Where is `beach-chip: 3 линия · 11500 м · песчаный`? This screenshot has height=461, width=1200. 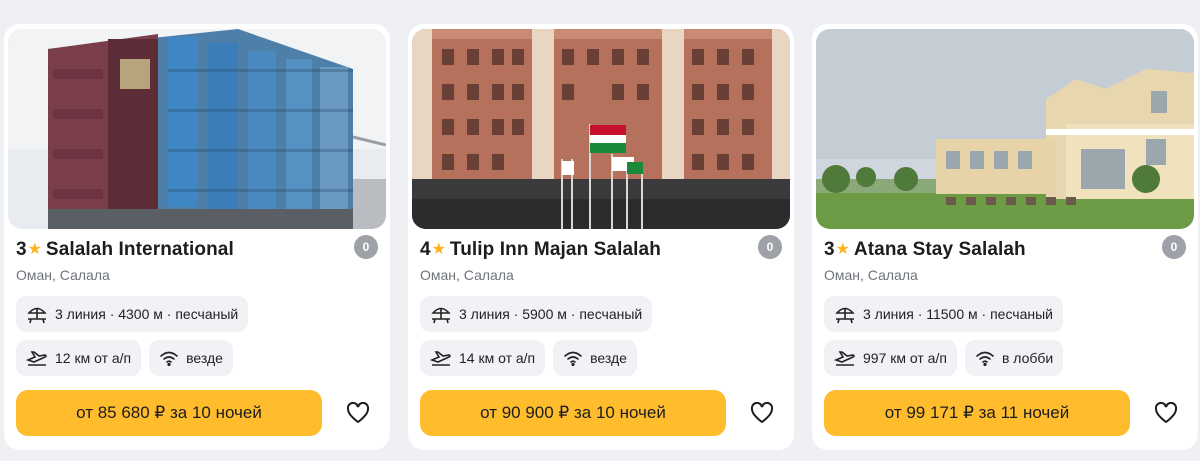 beach-chip: 3 линия · 11500 м · песчаный is located at coordinates (943, 314).